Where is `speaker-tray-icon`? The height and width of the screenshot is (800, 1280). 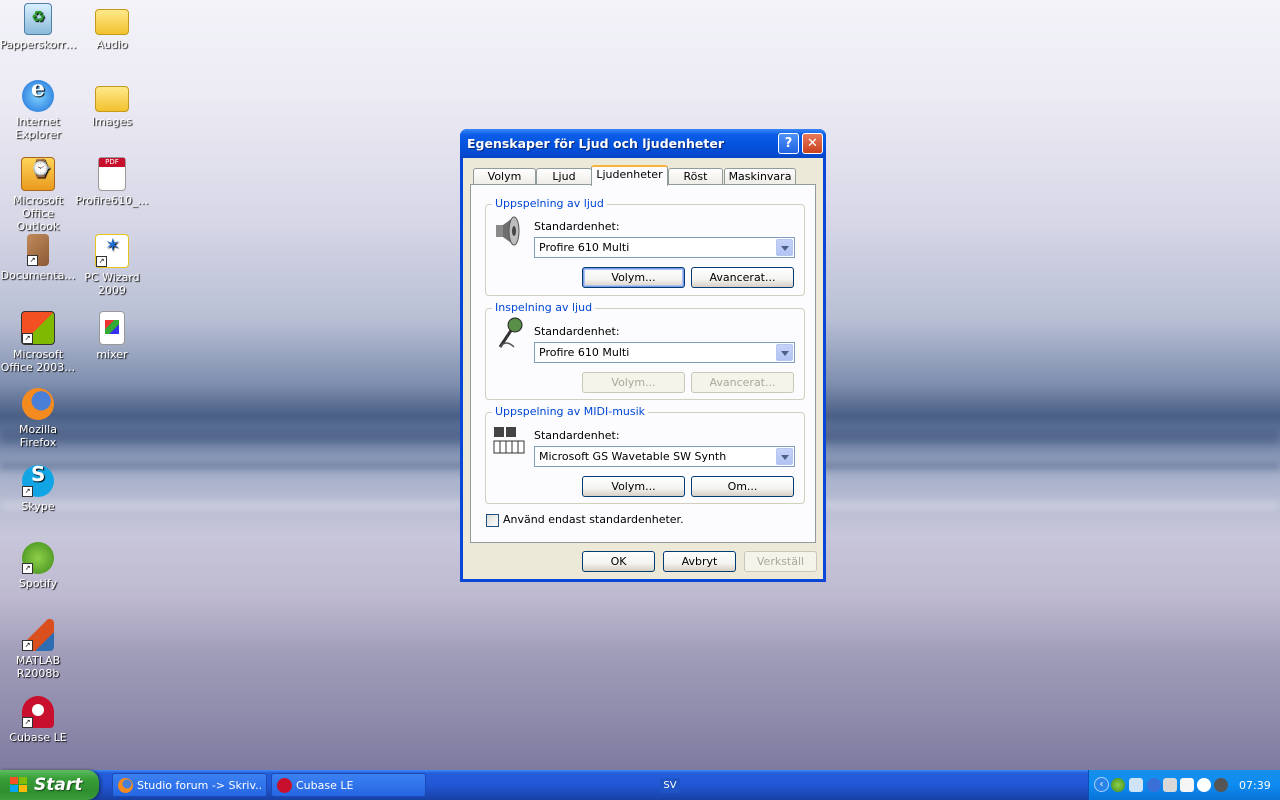 speaker-tray-icon is located at coordinates (1187, 785).